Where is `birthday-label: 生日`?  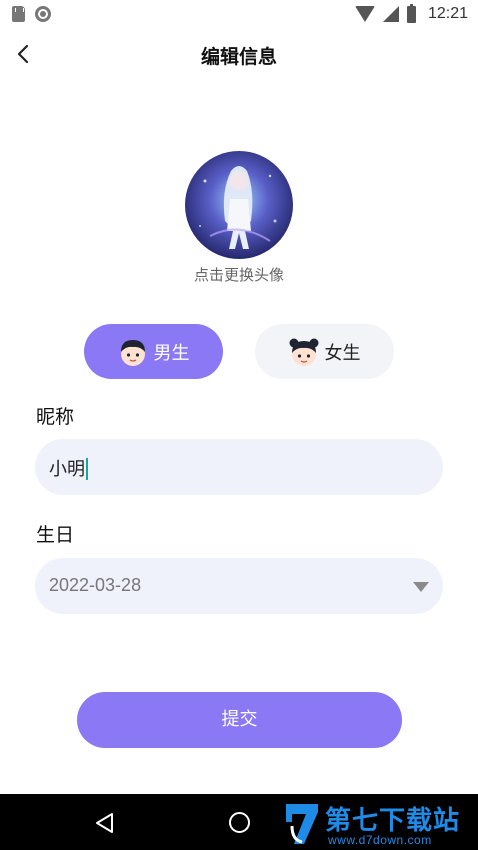
birthday-label: 生日 is located at coordinates (55, 535).